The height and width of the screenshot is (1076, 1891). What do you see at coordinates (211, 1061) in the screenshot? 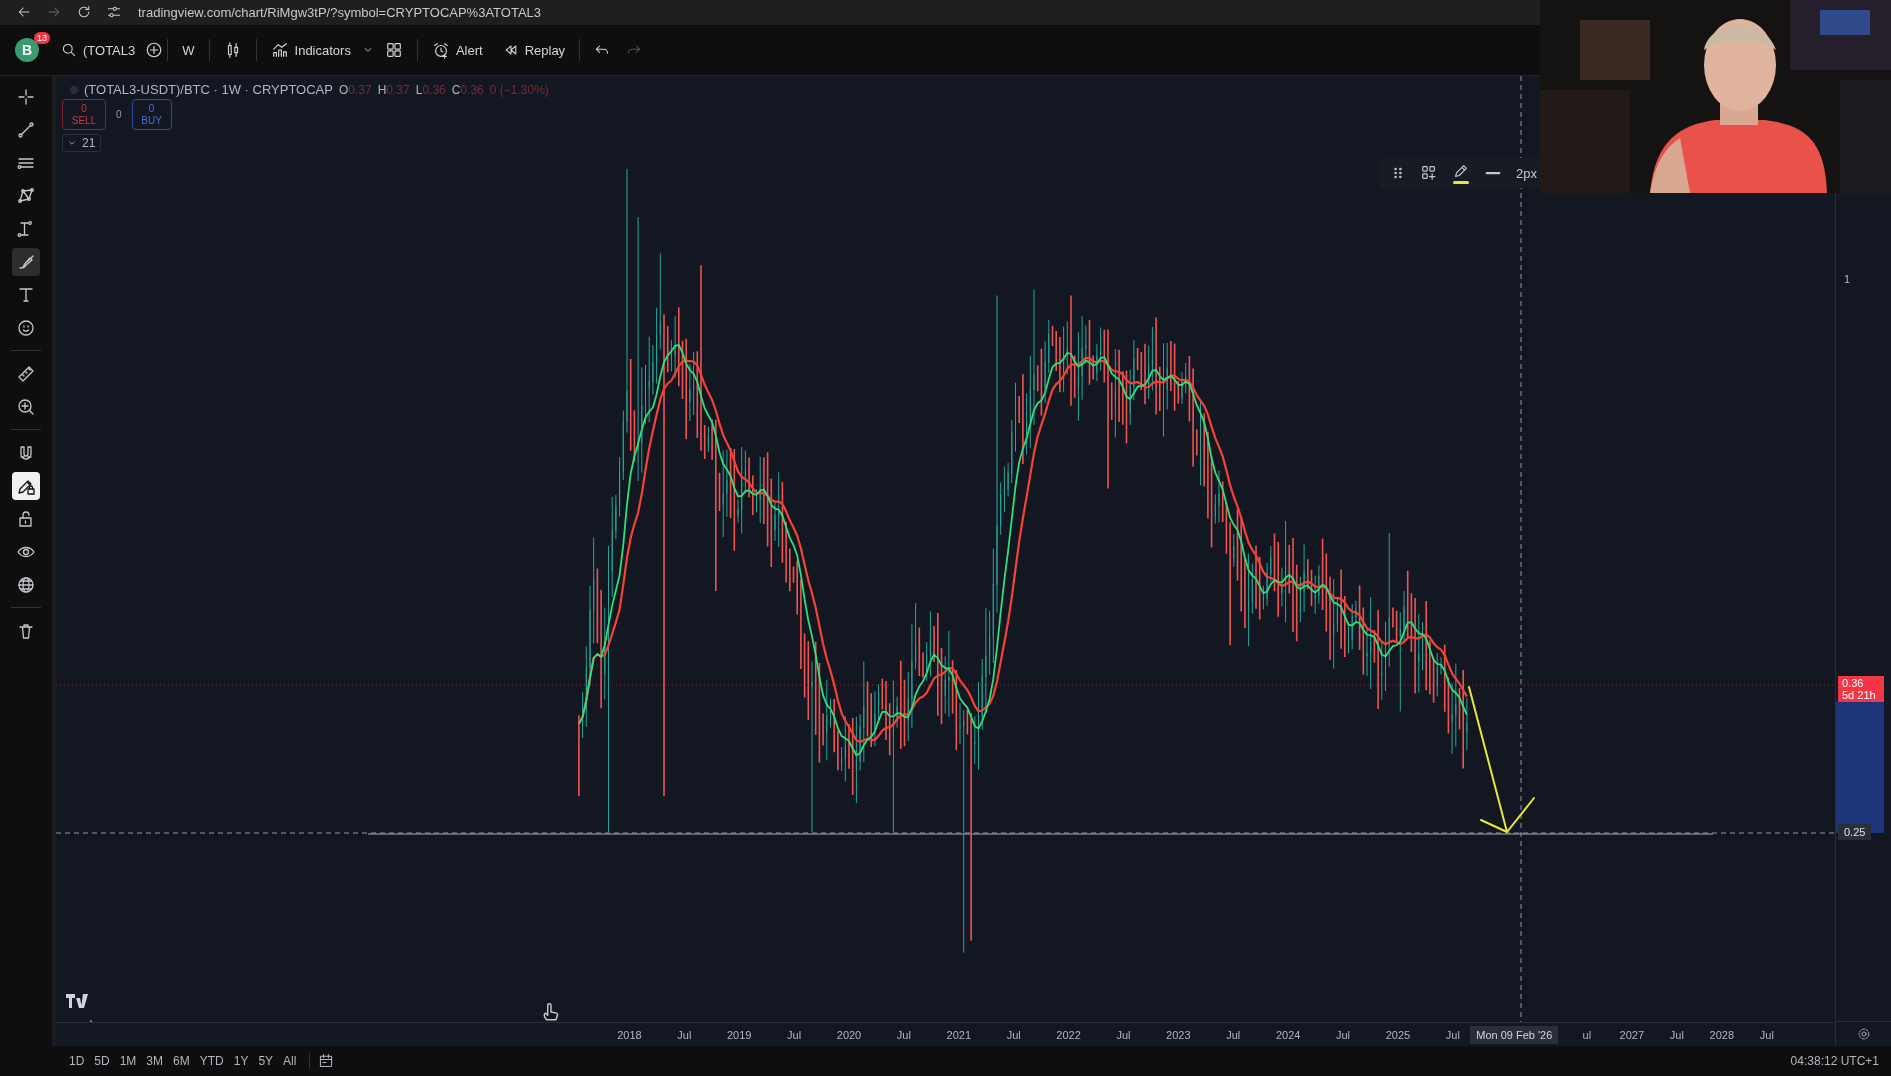
I see `range-button: YTD` at bounding box center [211, 1061].